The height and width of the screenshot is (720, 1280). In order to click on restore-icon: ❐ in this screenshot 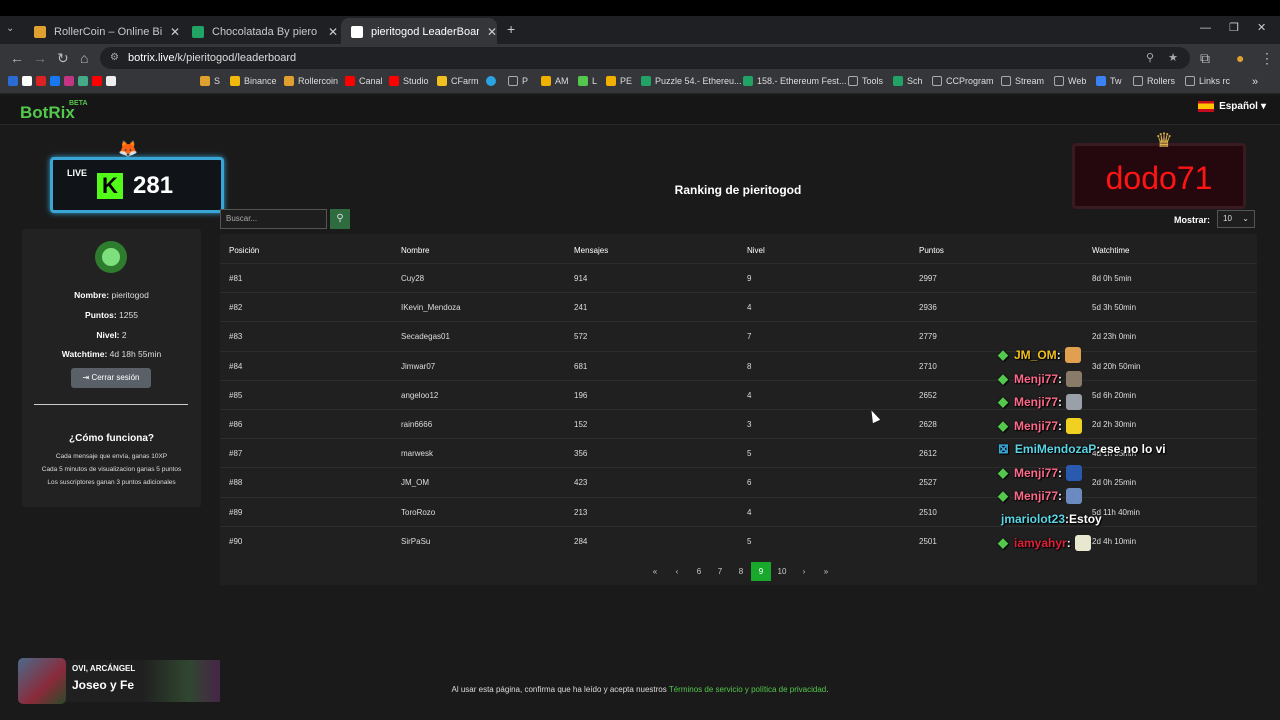, I will do `click(1234, 27)`.